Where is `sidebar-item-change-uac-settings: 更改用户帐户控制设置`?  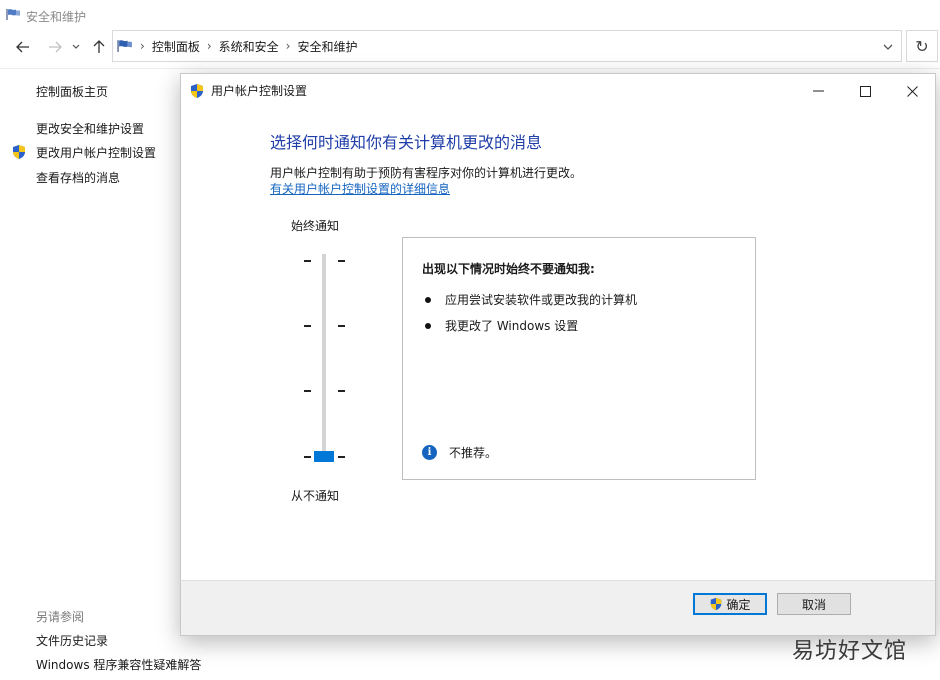 sidebar-item-change-uac-settings: 更改用户帐户控制设置 is located at coordinates (96, 152).